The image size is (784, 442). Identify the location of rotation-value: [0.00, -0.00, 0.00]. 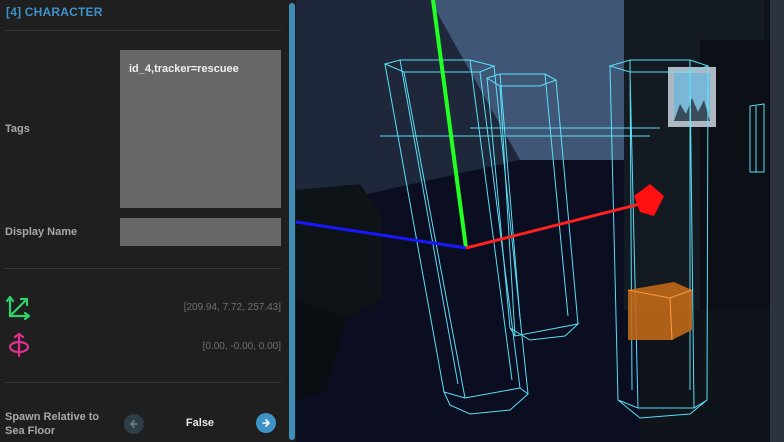
(241, 346).